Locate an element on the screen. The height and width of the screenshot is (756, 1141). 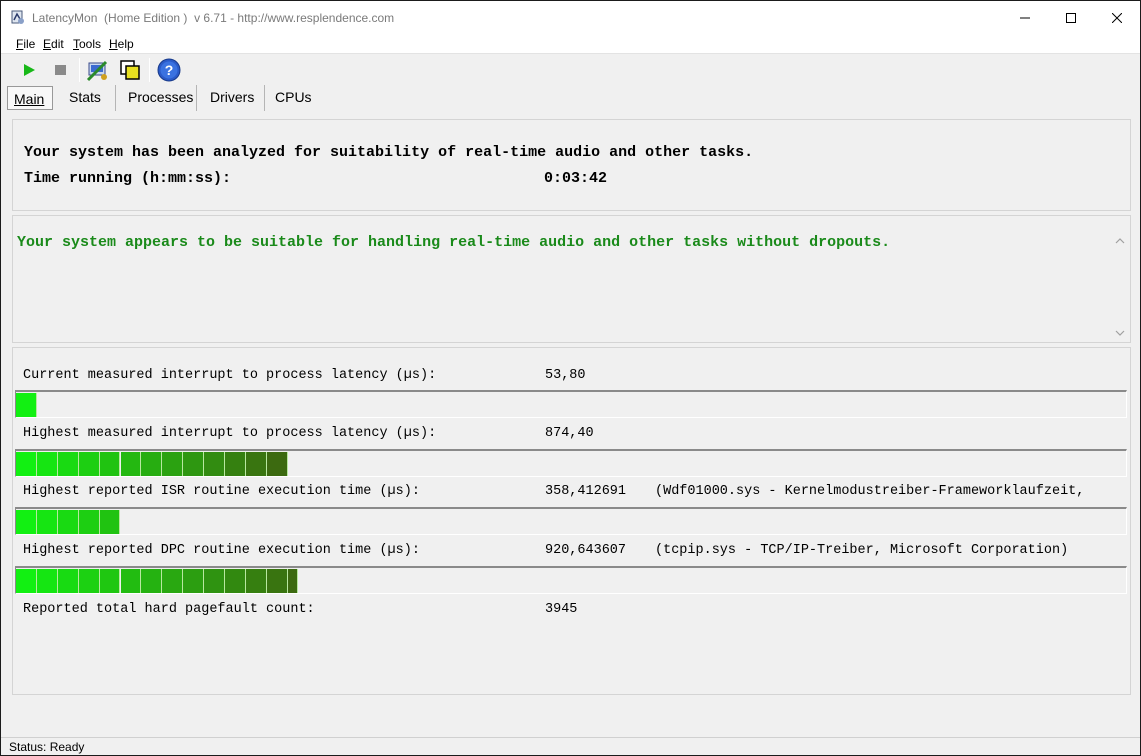
minimize-button is located at coordinates (1025, 17).